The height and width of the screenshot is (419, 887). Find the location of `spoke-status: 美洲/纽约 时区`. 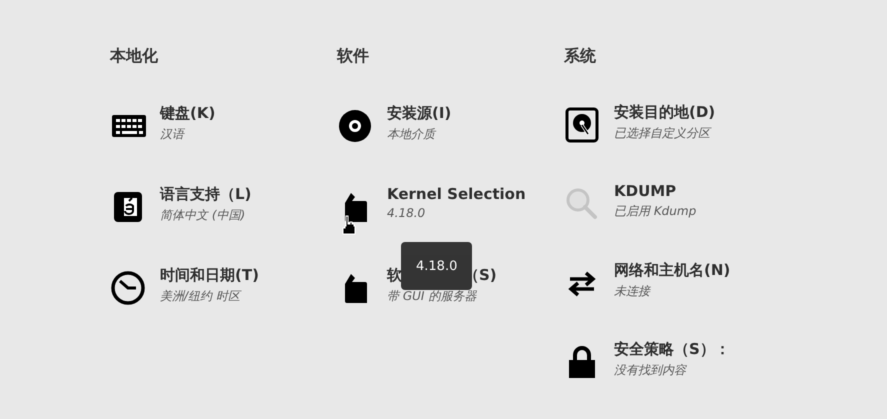

spoke-status: 美洲/纽约 时区 is located at coordinates (200, 296).